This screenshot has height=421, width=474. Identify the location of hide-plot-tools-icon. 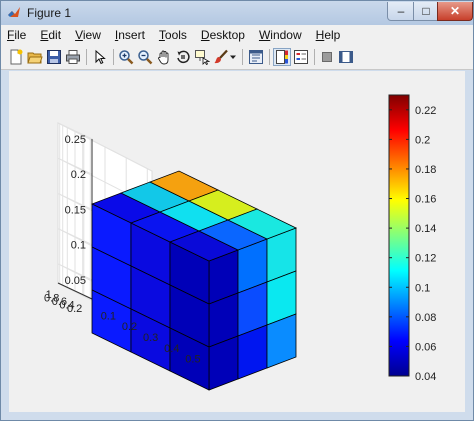
(327, 57).